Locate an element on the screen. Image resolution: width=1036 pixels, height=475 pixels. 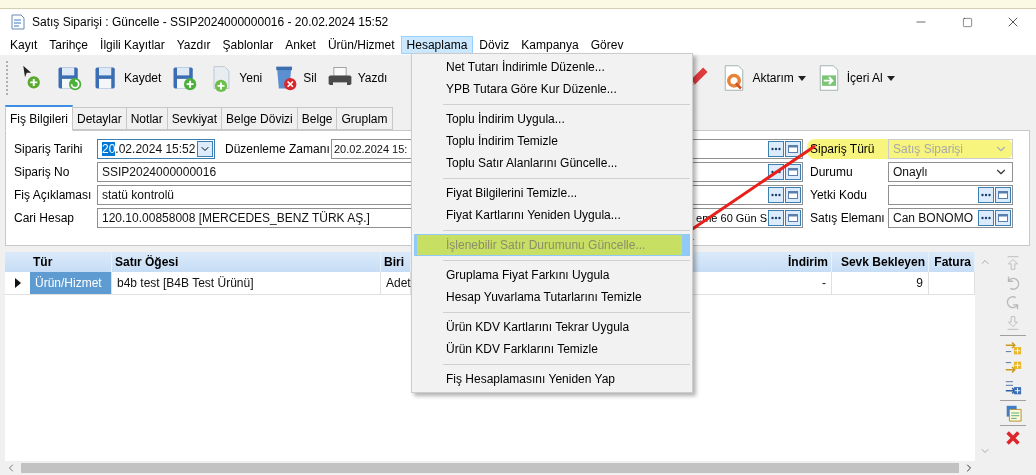
field-label: Yetki Kodu is located at coordinates (838, 195).